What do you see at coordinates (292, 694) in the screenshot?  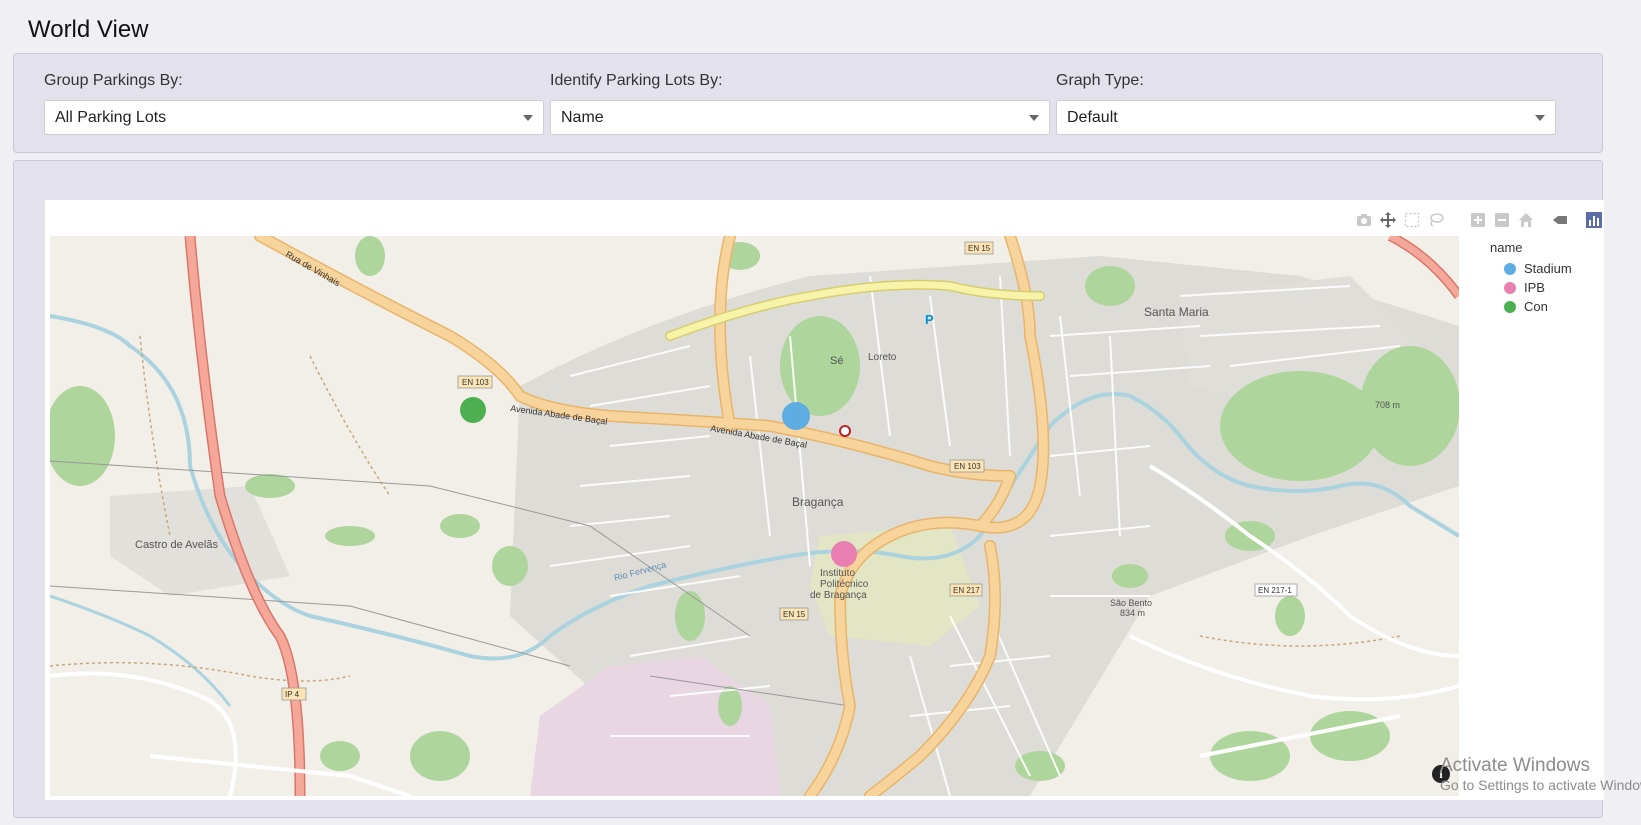 I see `shield-ip4: IP 4` at bounding box center [292, 694].